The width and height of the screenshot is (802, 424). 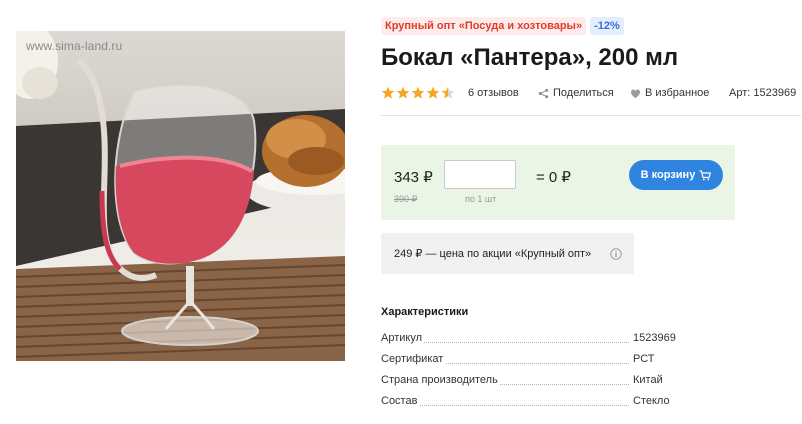 I want to click on add-to-cart-label: В корзину, so click(x=668, y=175).